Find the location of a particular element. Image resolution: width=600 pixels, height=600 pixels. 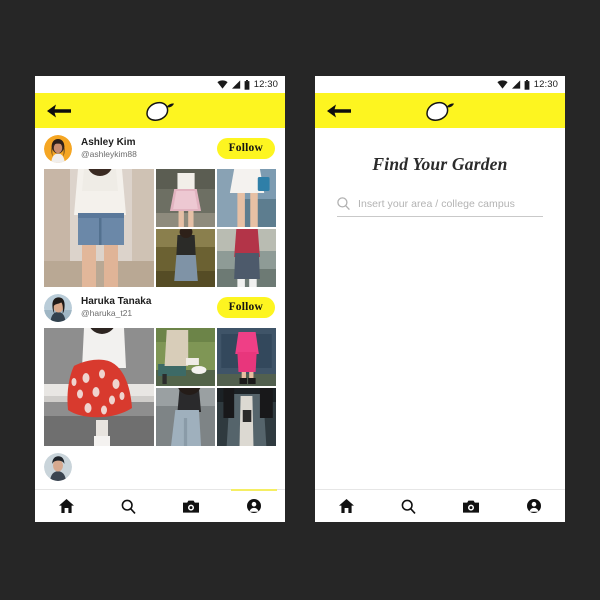

user-name: Ashley Kim is located at coordinates (108, 142).